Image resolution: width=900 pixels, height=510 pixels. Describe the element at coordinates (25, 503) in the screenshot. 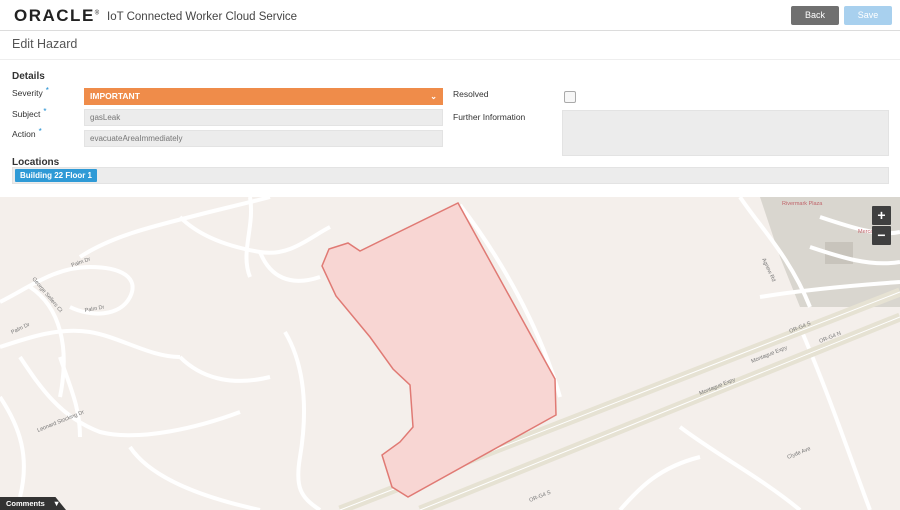

I see `comments-label: Comments` at that location.